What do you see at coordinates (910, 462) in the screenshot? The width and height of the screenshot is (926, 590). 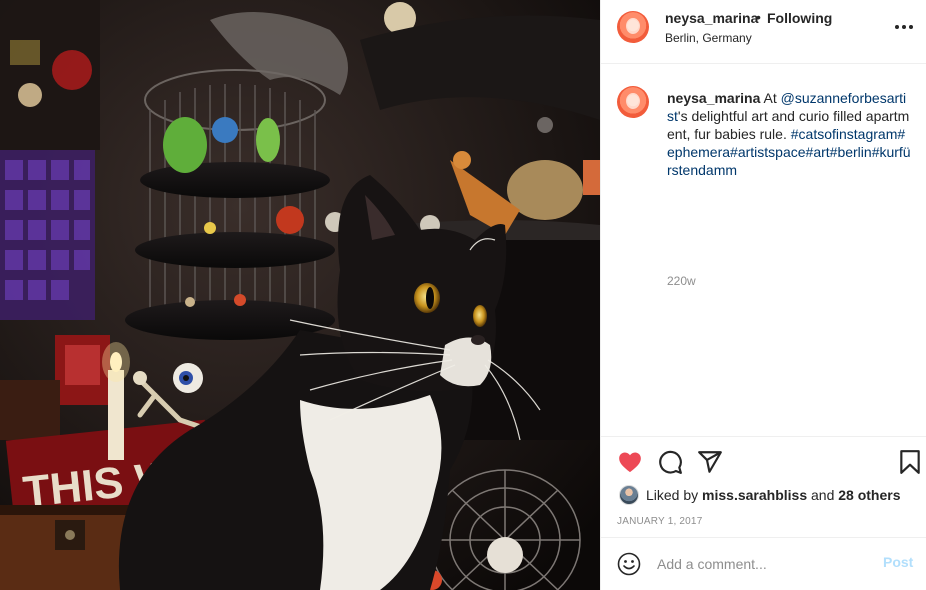 I see `bookmark-icon` at bounding box center [910, 462].